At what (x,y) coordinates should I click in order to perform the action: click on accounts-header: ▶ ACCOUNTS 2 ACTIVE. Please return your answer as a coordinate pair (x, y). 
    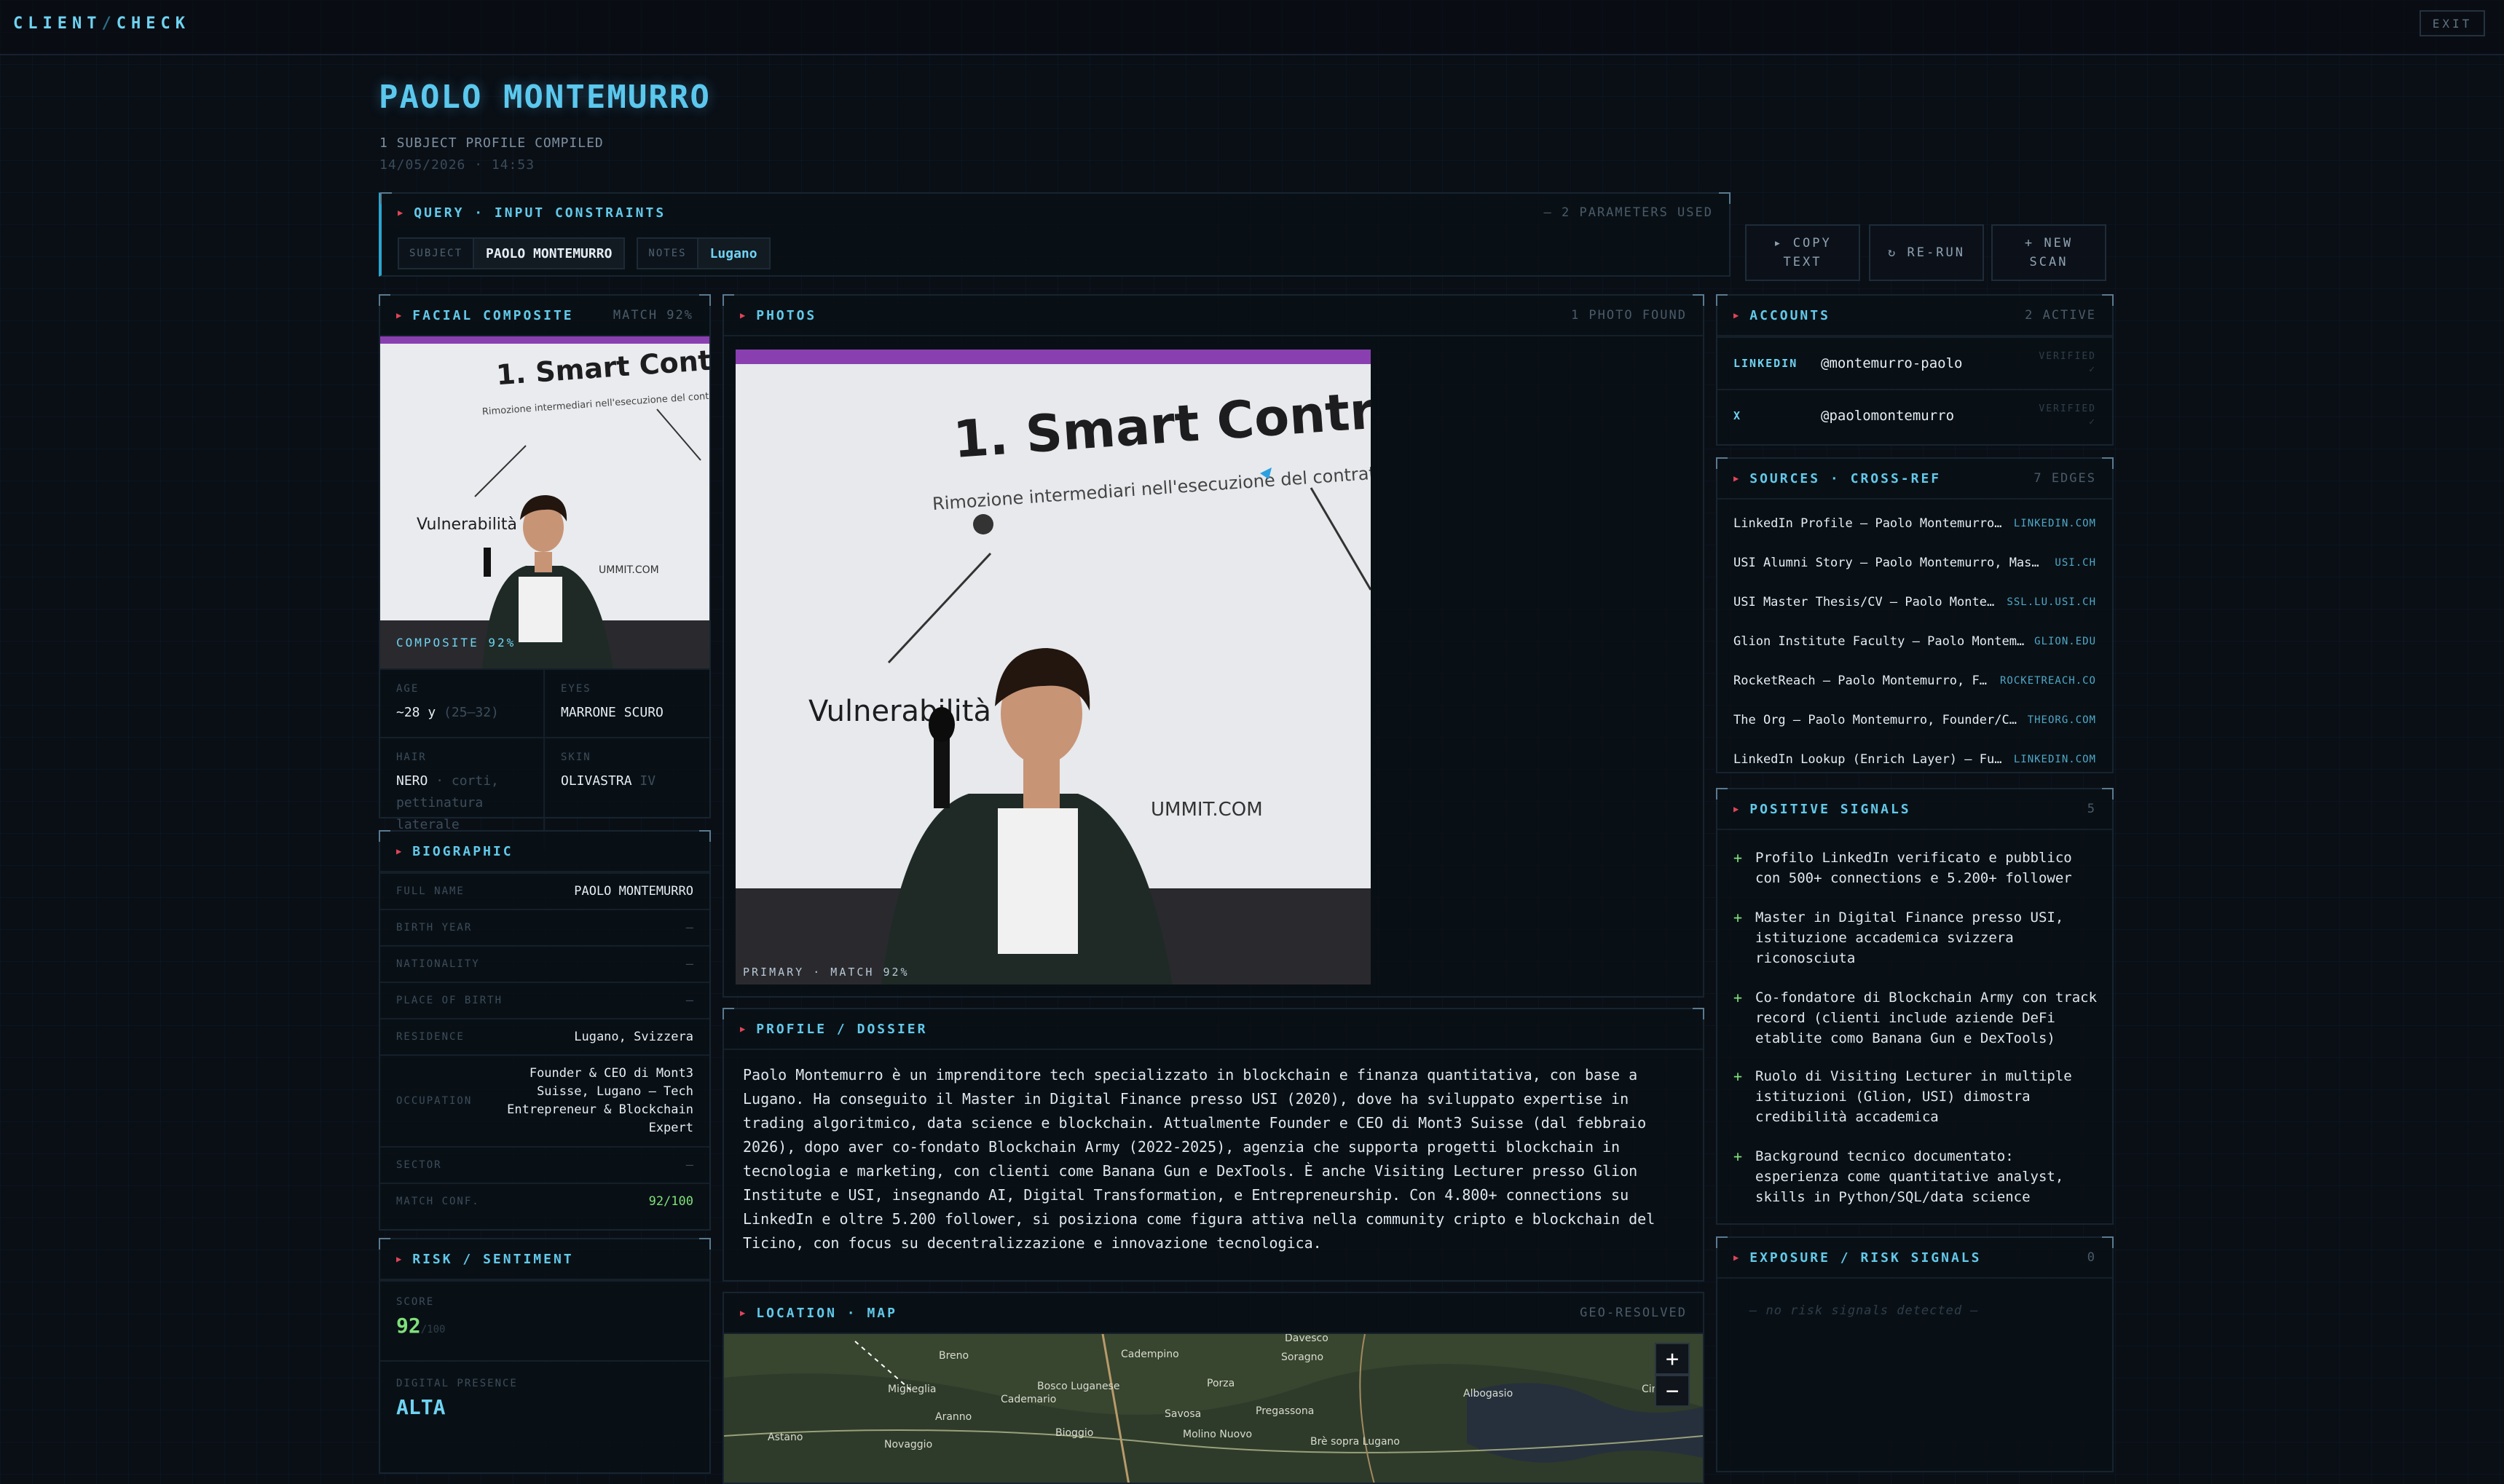
    Looking at the image, I should click on (1915, 316).